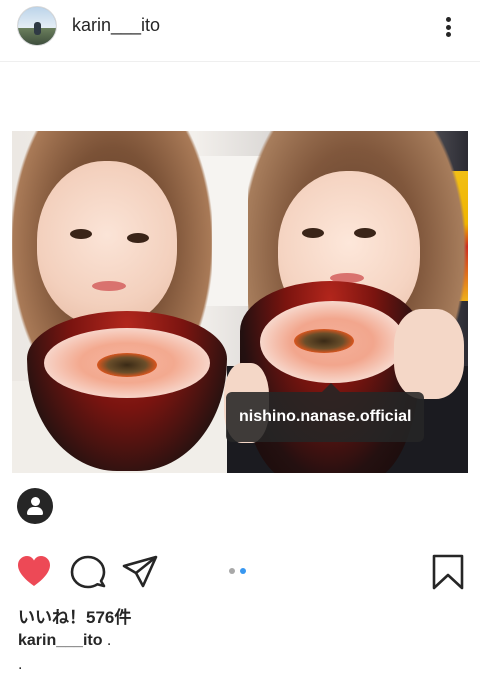 The width and height of the screenshot is (480, 686). I want to click on header-divider, so click(240, 61).